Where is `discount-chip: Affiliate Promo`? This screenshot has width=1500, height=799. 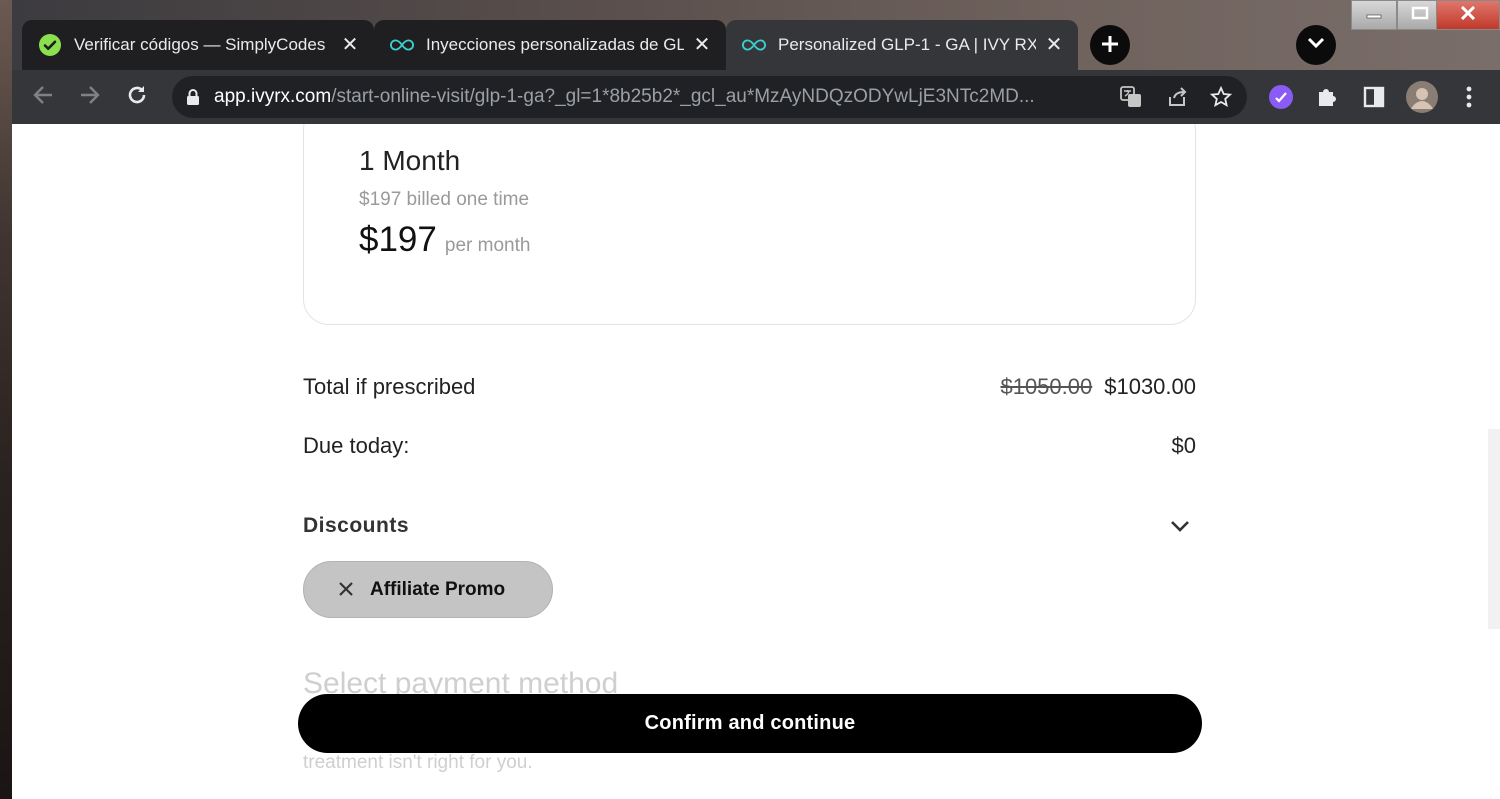
discount-chip: Affiliate Promo is located at coordinates (428, 589).